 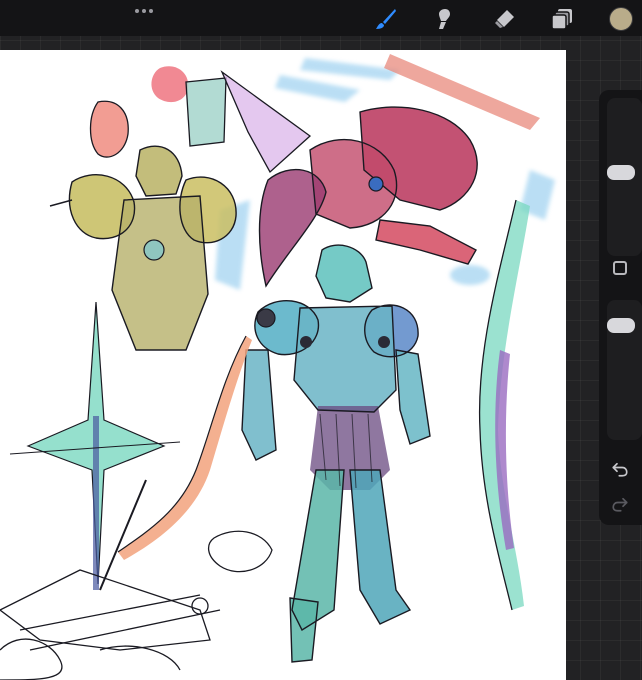 I want to click on undo-button, so click(x=620, y=469).